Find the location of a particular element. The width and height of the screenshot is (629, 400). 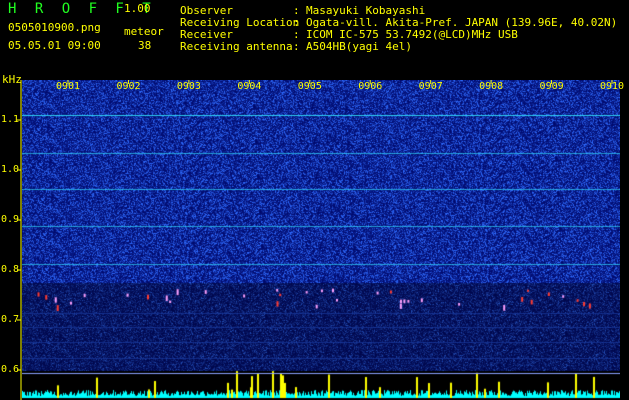

y-tick-label: 1.1 is located at coordinates (10, 119).